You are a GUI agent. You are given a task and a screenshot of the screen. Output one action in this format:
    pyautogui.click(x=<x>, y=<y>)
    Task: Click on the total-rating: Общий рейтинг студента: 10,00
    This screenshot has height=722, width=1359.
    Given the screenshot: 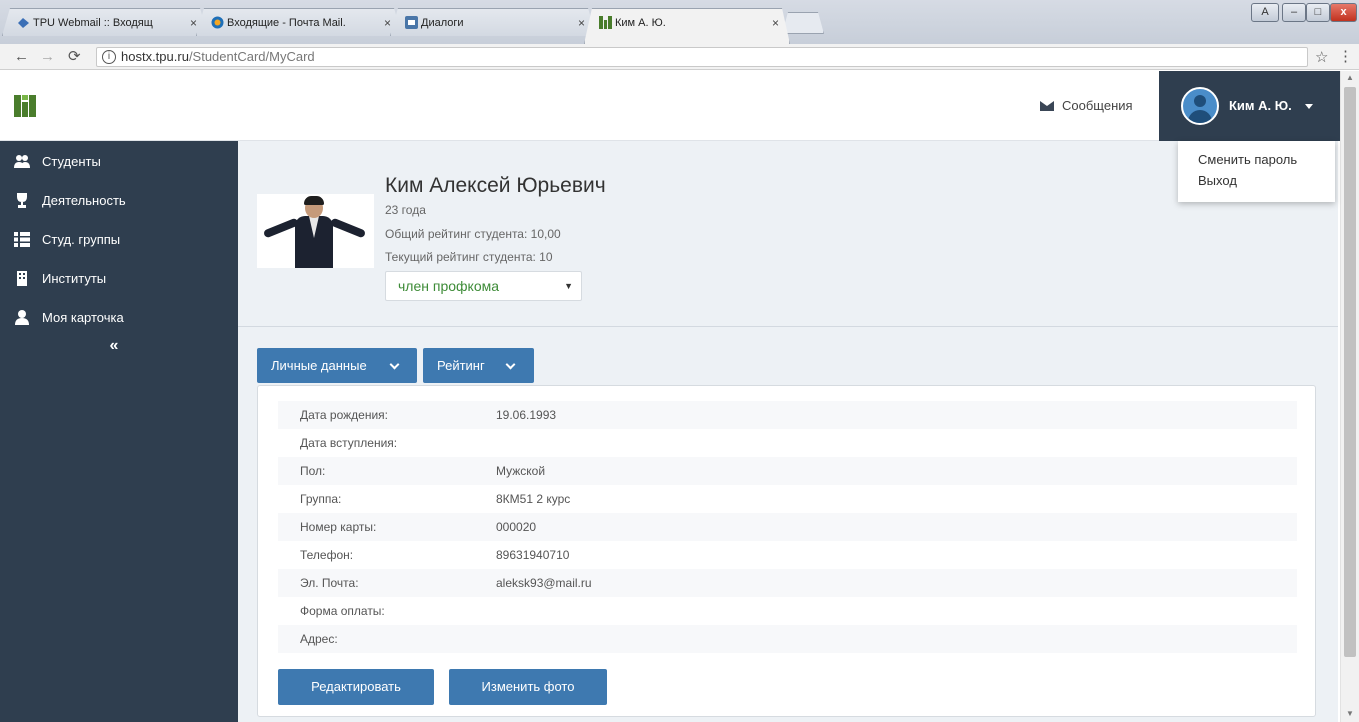 What is the action you would take?
    pyautogui.click(x=473, y=234)
    